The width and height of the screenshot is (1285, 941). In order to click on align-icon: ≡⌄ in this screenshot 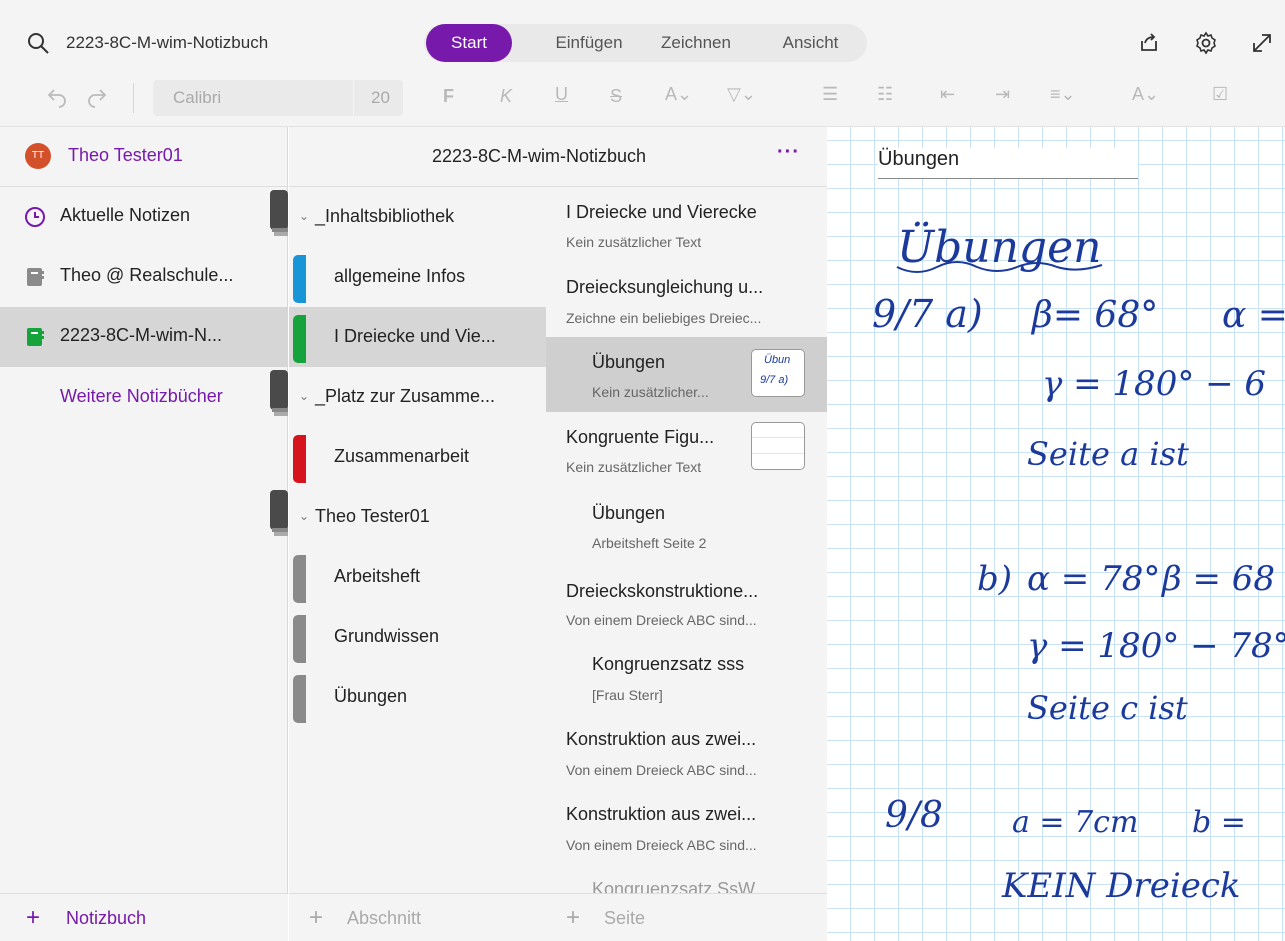, I will do `click(1063, 94)`.